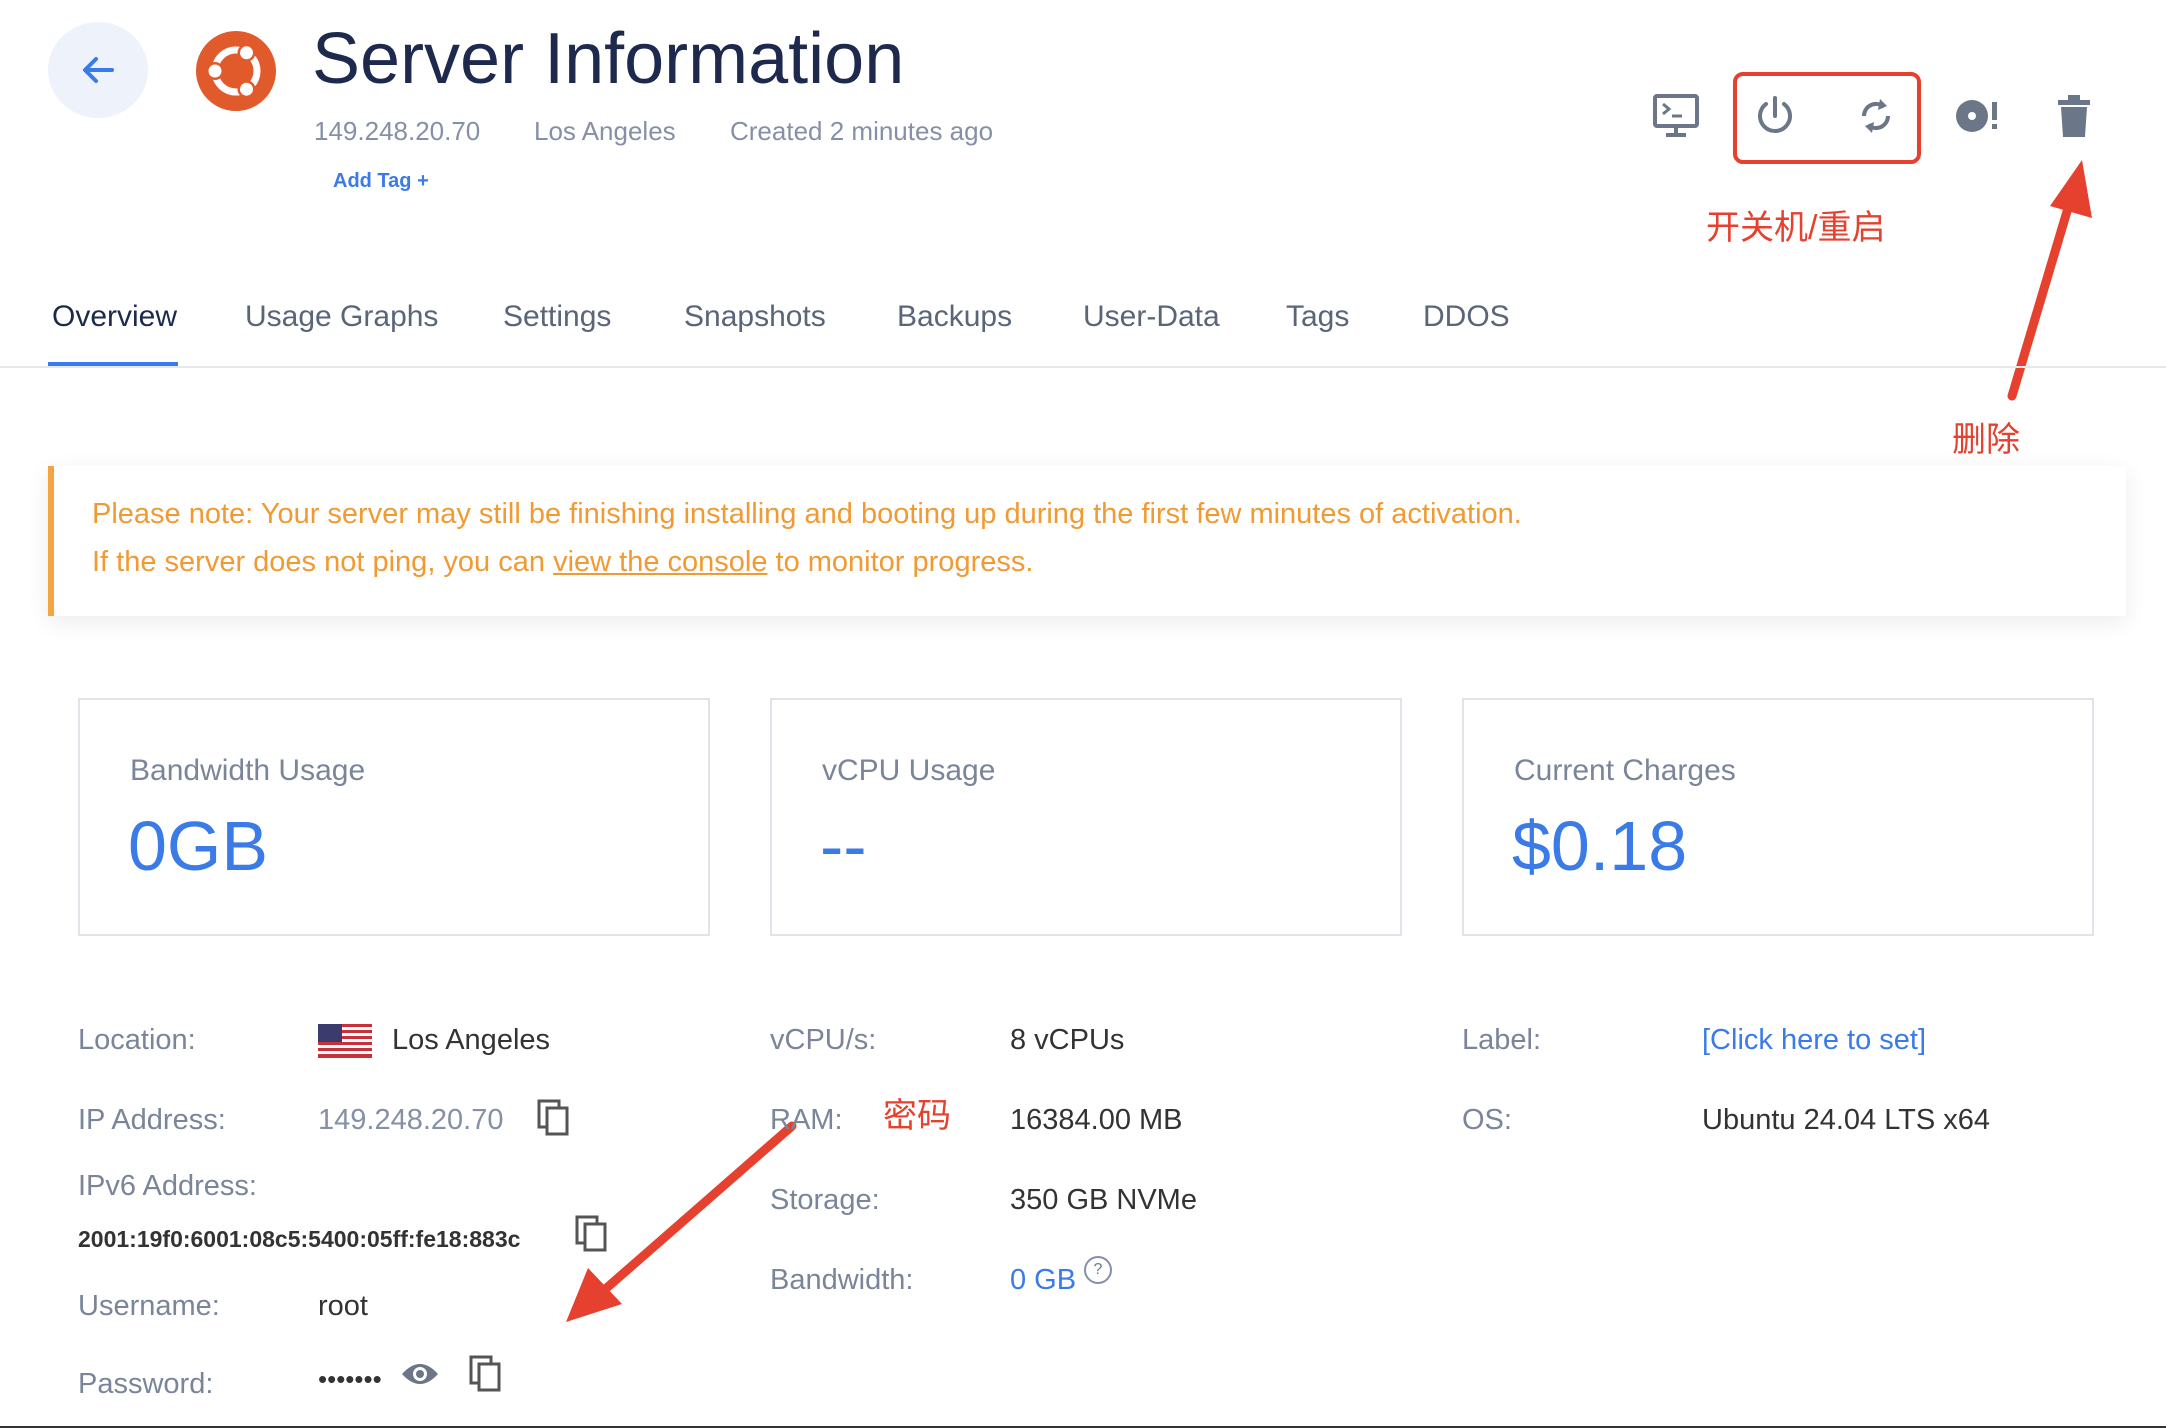 This screenshot has height=1428, width=2166. I want to click on tab-user-data: User-Data, so click(1151, 317).